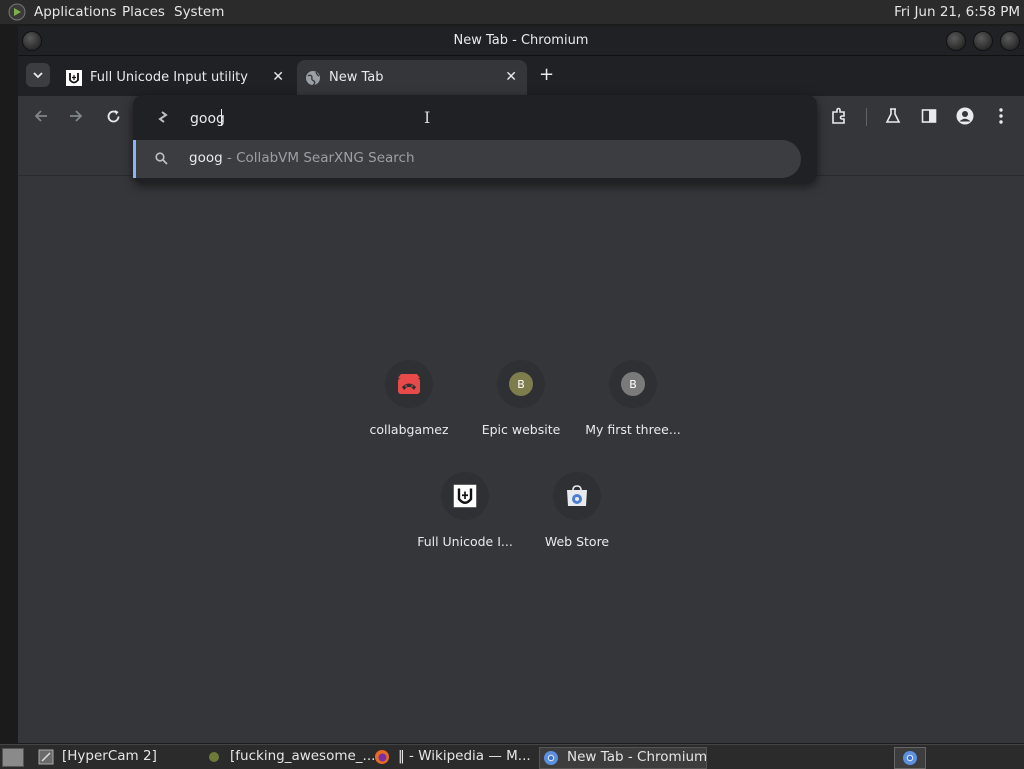  I want to click on reload-icon, so click(113, 115).